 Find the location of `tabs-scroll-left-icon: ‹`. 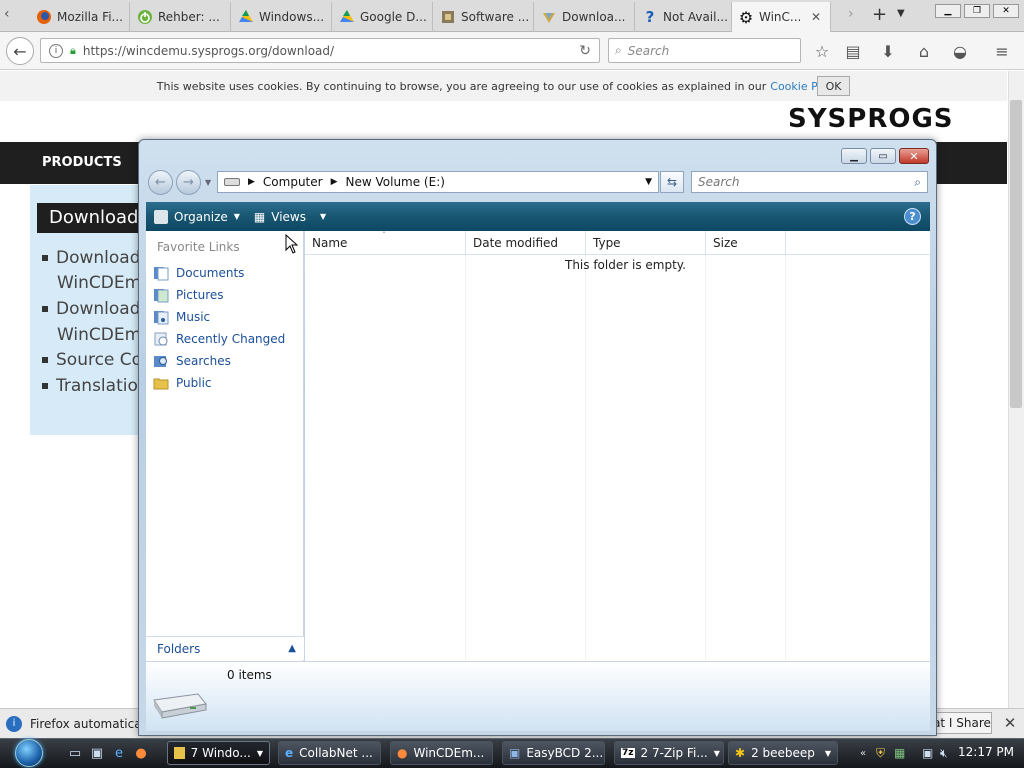

tabs-scroll-left-icon: ‹ is located at coordinates (11, 16).